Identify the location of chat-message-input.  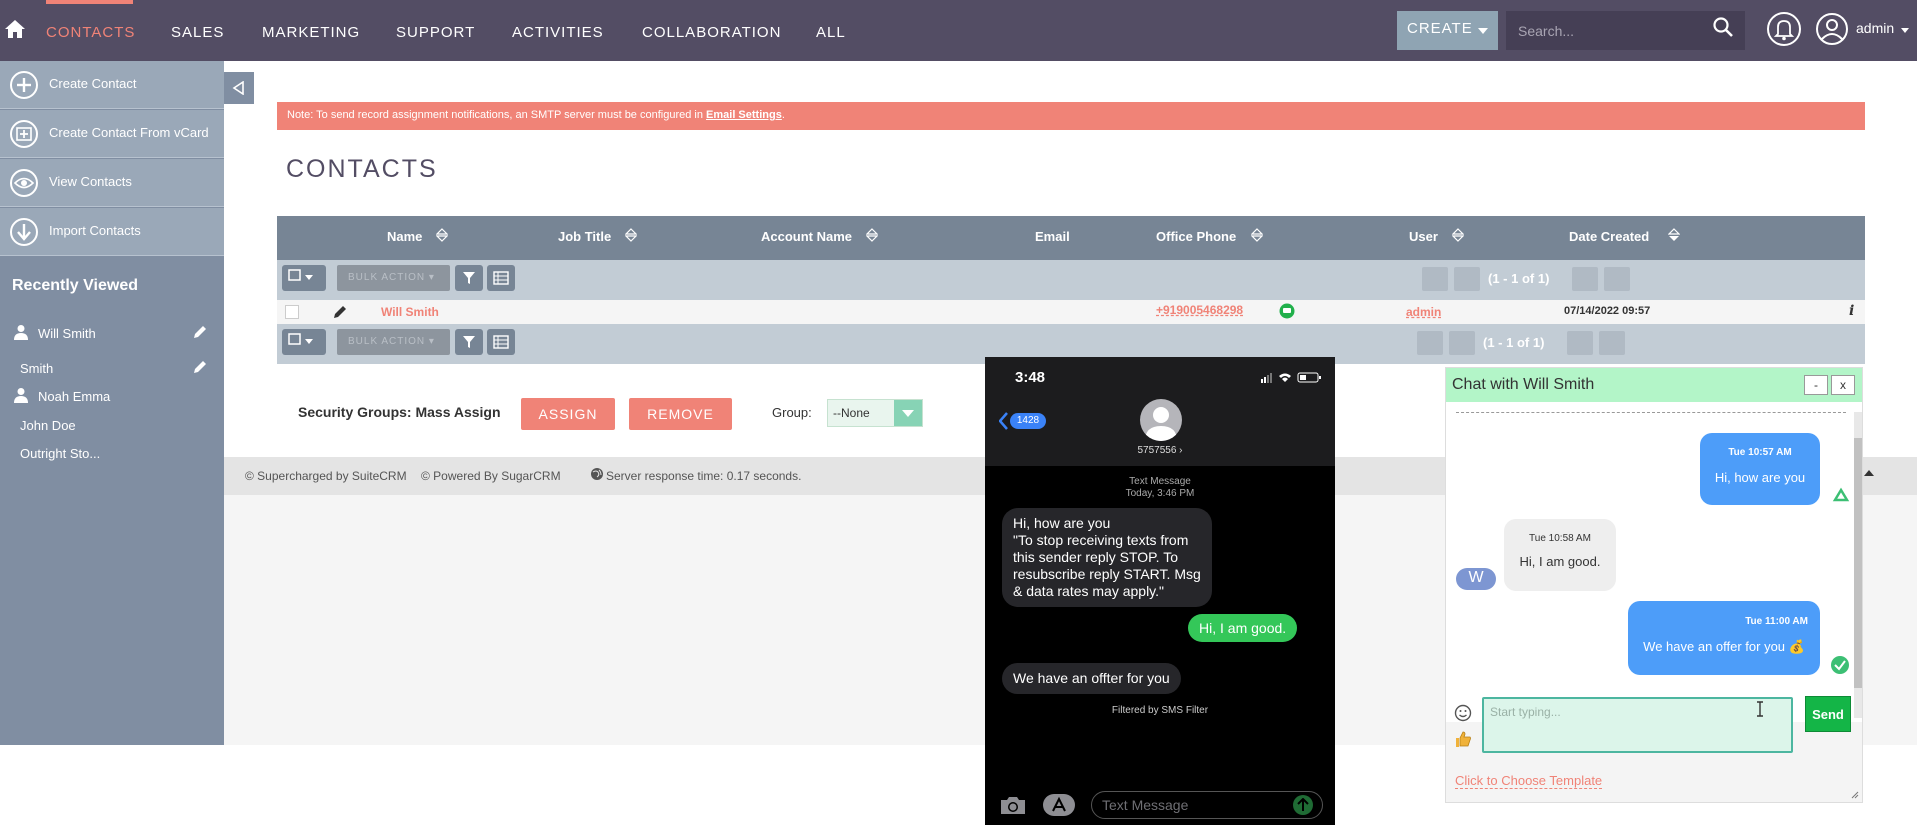
(1637, 725).